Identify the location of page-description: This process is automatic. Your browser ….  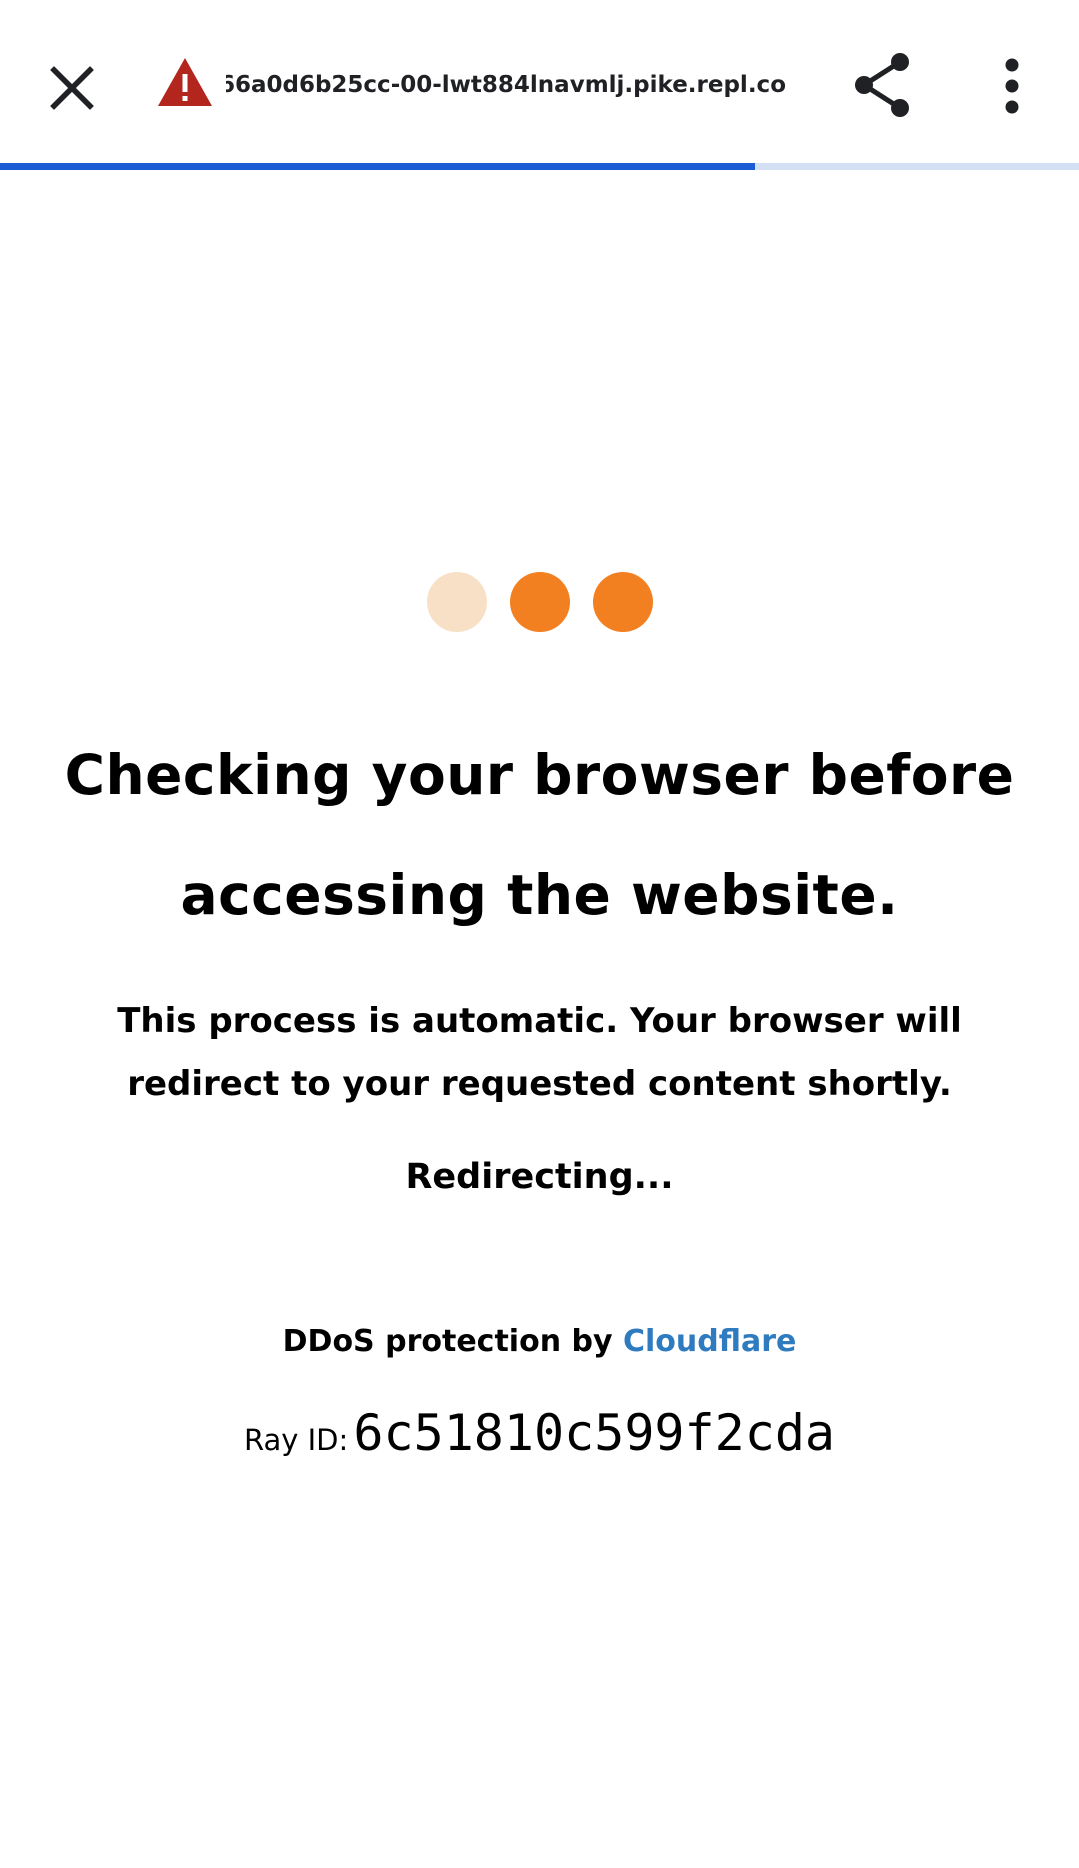
(539, 1052).